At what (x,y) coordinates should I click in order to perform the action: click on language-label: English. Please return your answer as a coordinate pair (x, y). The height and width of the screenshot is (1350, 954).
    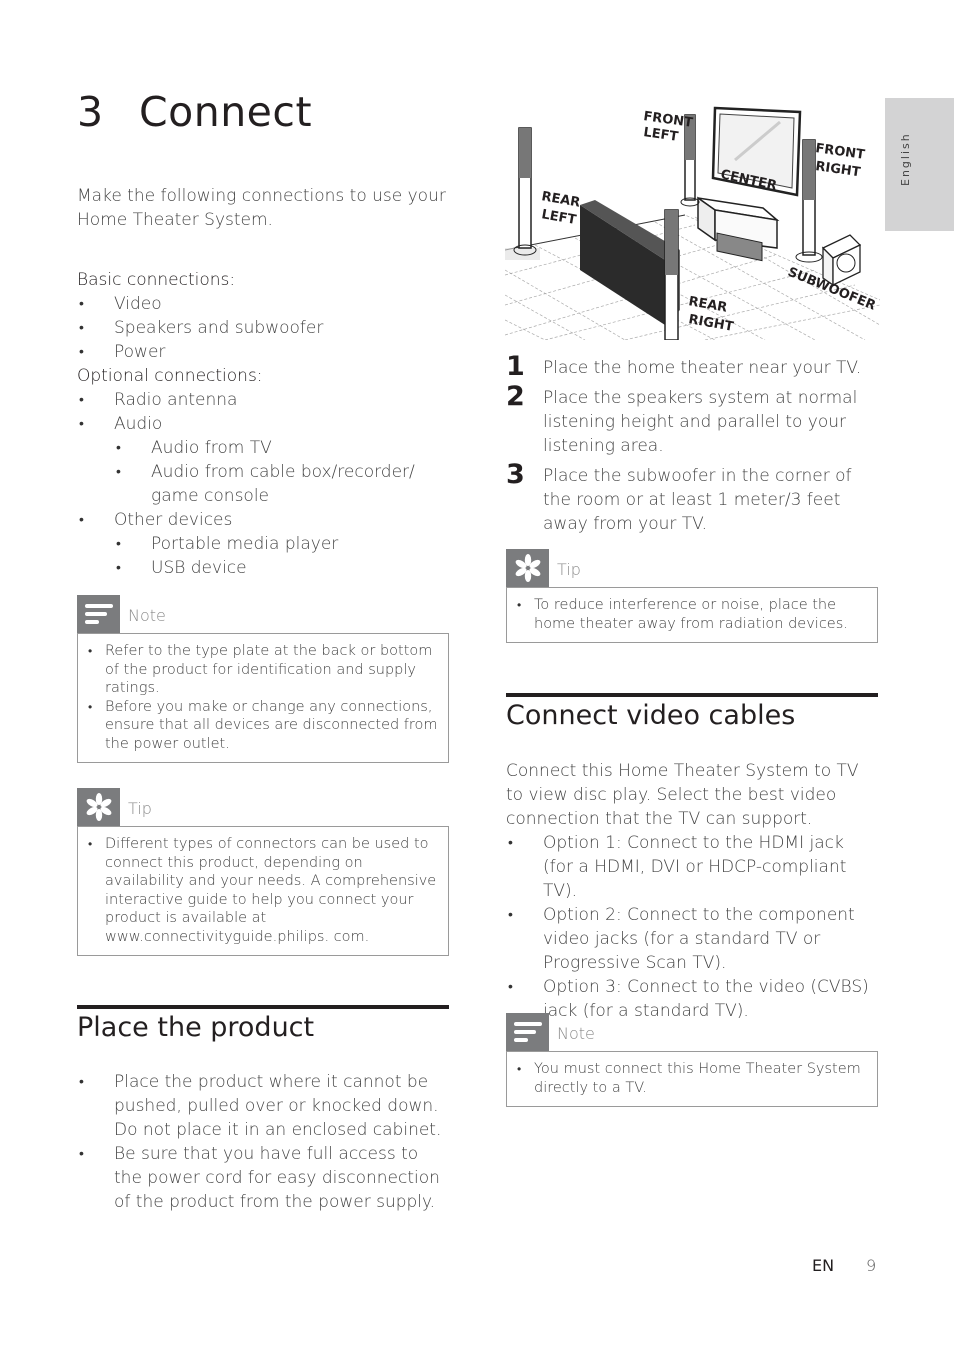
    Looking at the image, I should click on (905, 159).